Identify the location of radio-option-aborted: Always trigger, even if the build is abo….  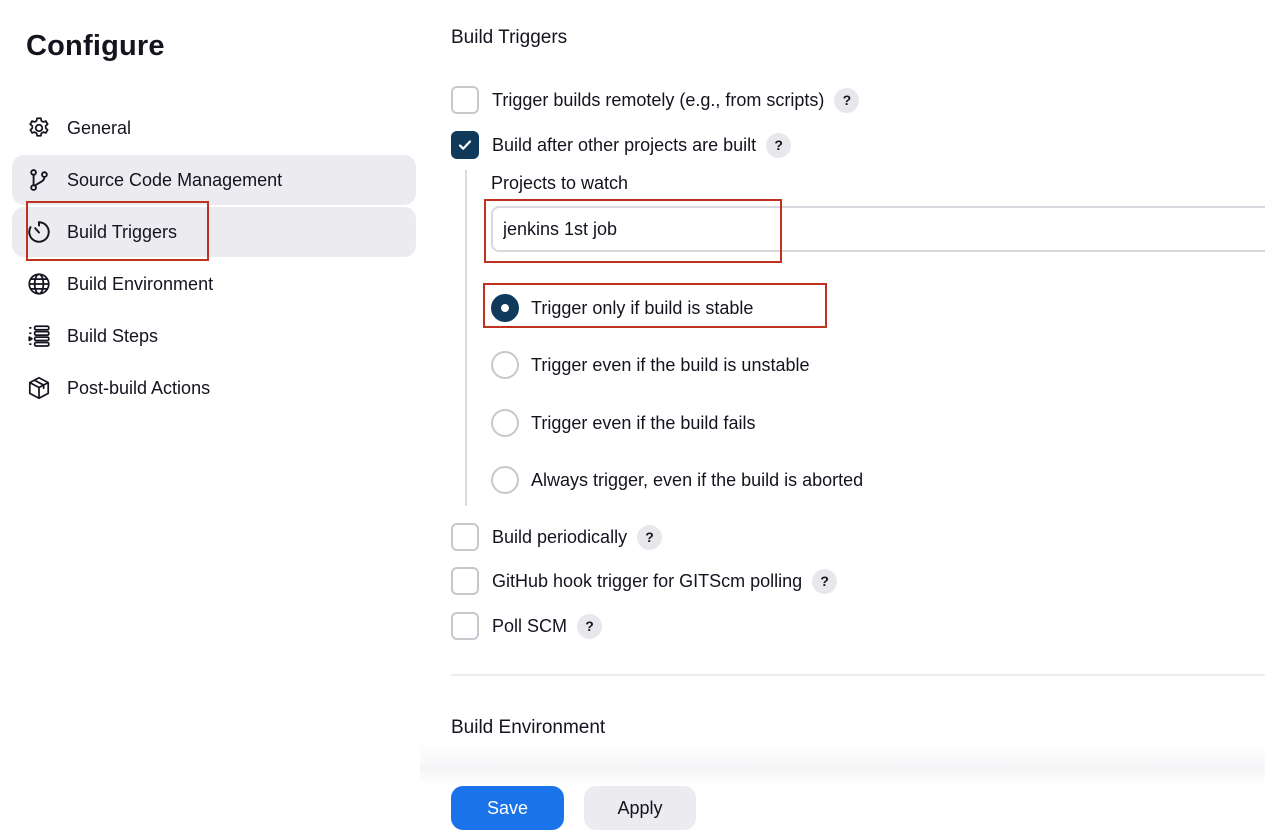
(677, 480).